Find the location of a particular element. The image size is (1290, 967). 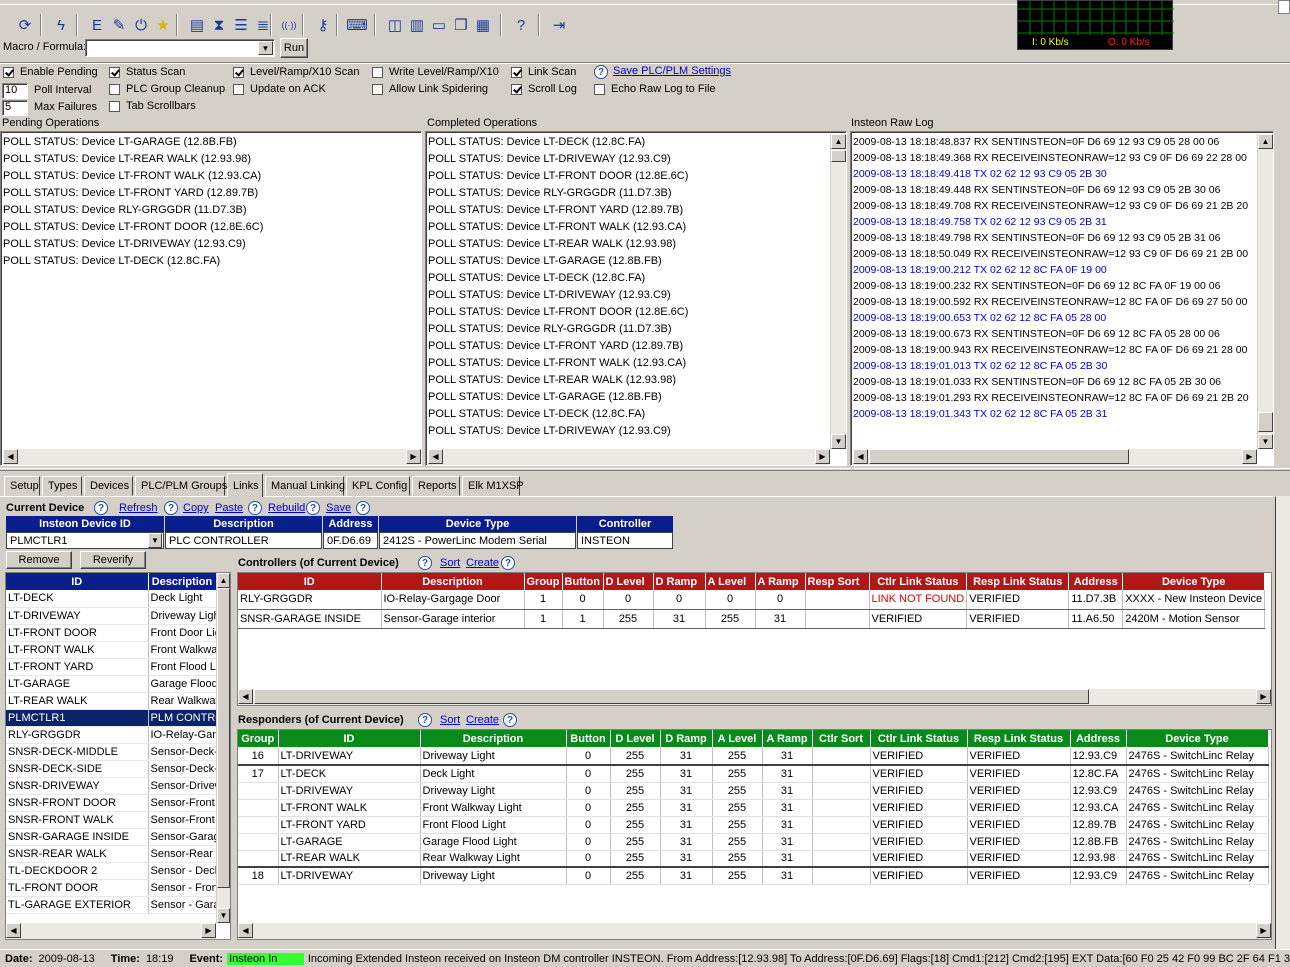

table-row: RLY-GRGGDRIO-Relay-Gargage Door is located at coordinates (111, 735).